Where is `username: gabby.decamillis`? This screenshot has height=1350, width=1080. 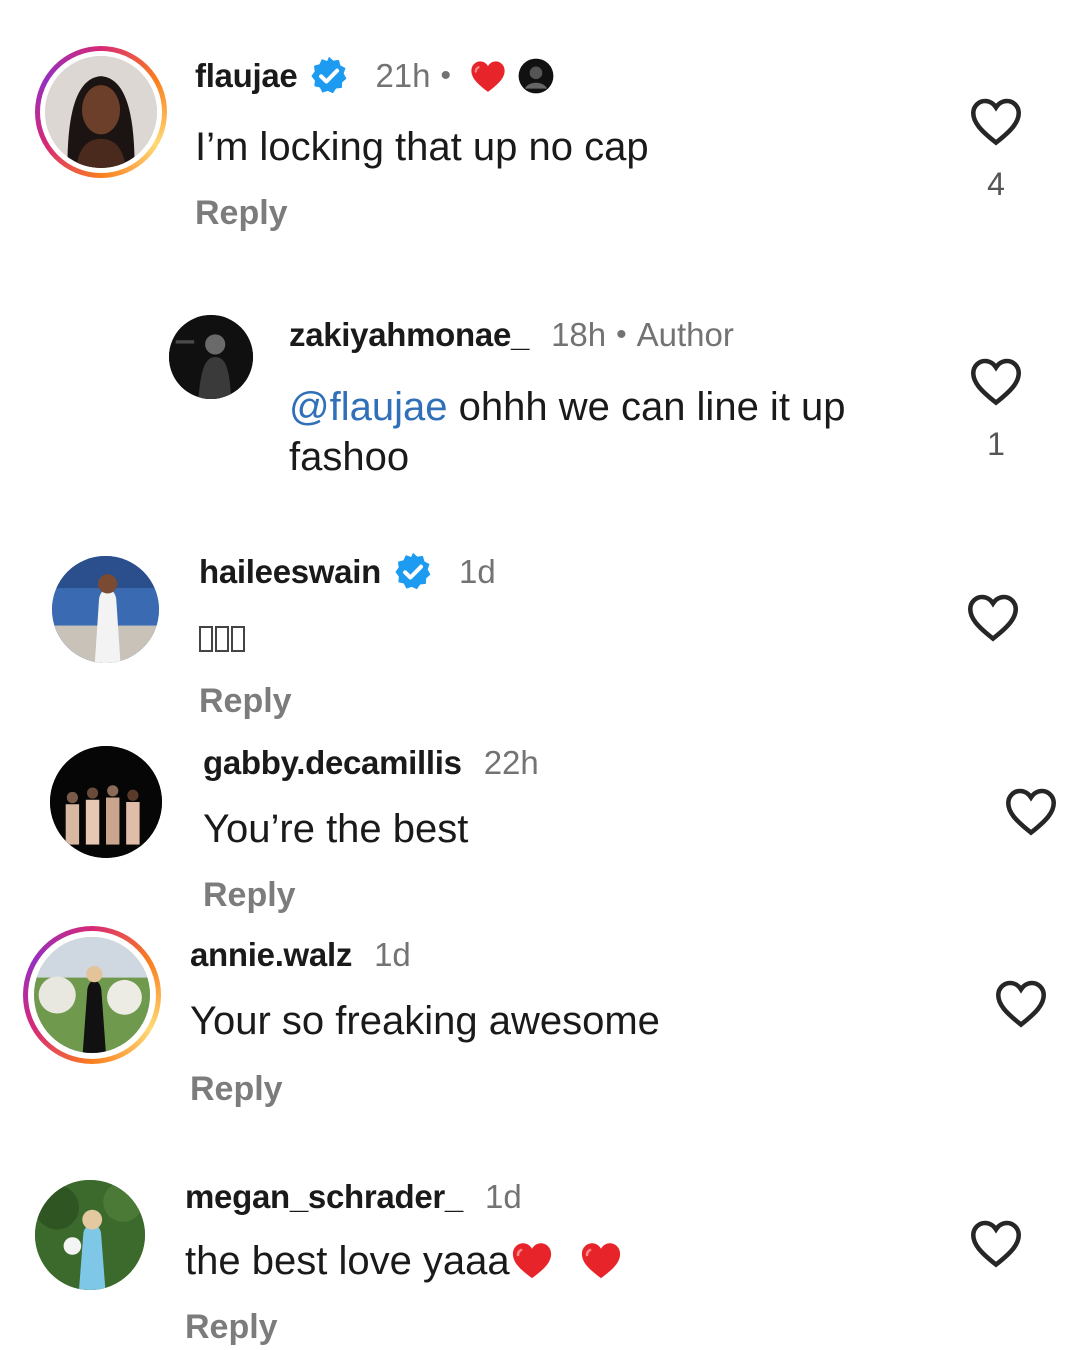 username: gabby.decamillis is located at coordinates (332, 763).